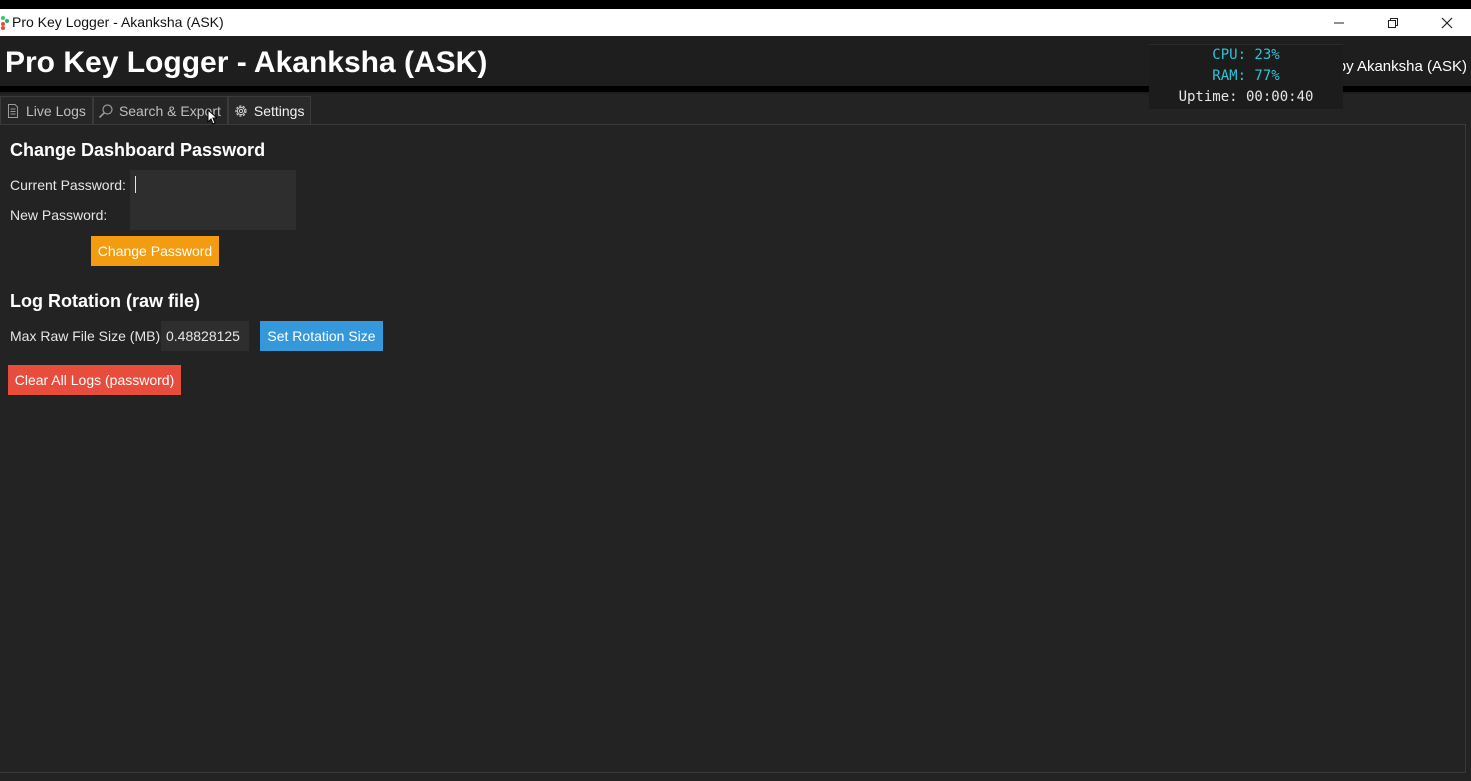 The image size is (1471, 781). What do you see at coordinates (213, 185) in the screenshot?
I see `current-password-field` at bounding box center [213, 185].